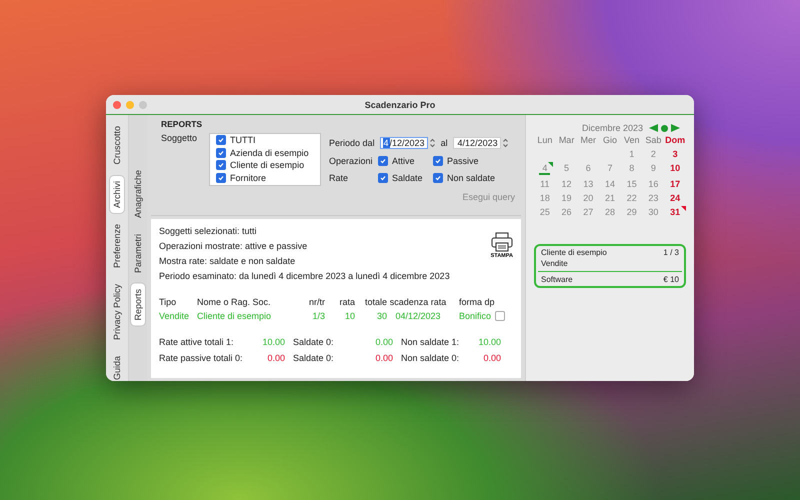 This screenshot has height=500, width=800. I want to click on table-cell-text: 1/3, so click(318, 316).